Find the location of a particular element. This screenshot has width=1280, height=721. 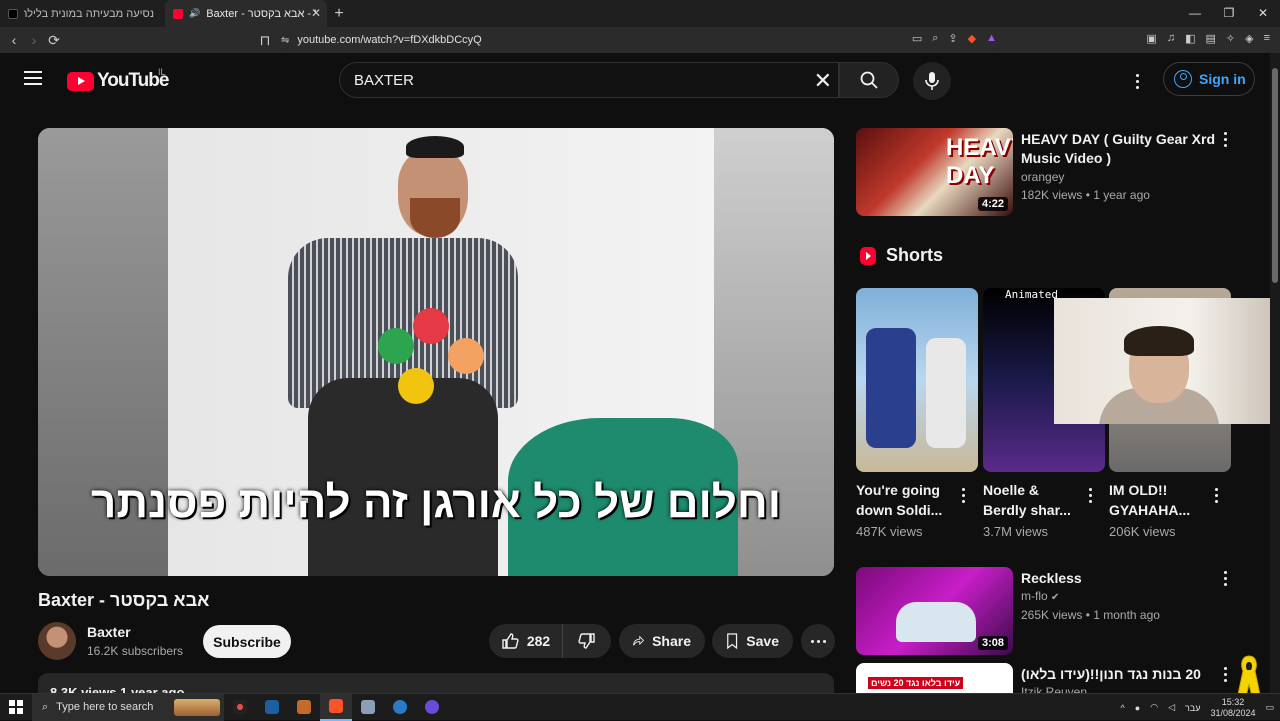

close-tab-icon: ✕ is located at coordinates (316, 13).